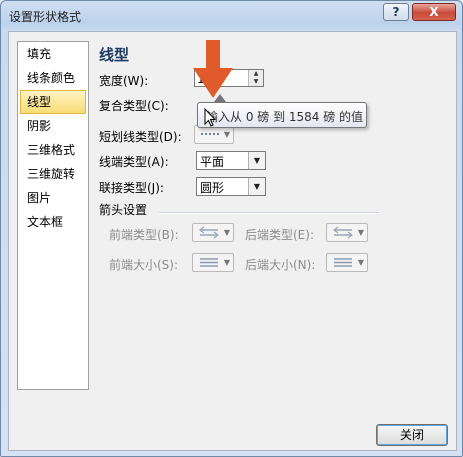  What do you see at coordinates (231, 160) in the screenshot?
I see `cap-type-dropdown: 平面 ▼` at bounding box center [231, 160].